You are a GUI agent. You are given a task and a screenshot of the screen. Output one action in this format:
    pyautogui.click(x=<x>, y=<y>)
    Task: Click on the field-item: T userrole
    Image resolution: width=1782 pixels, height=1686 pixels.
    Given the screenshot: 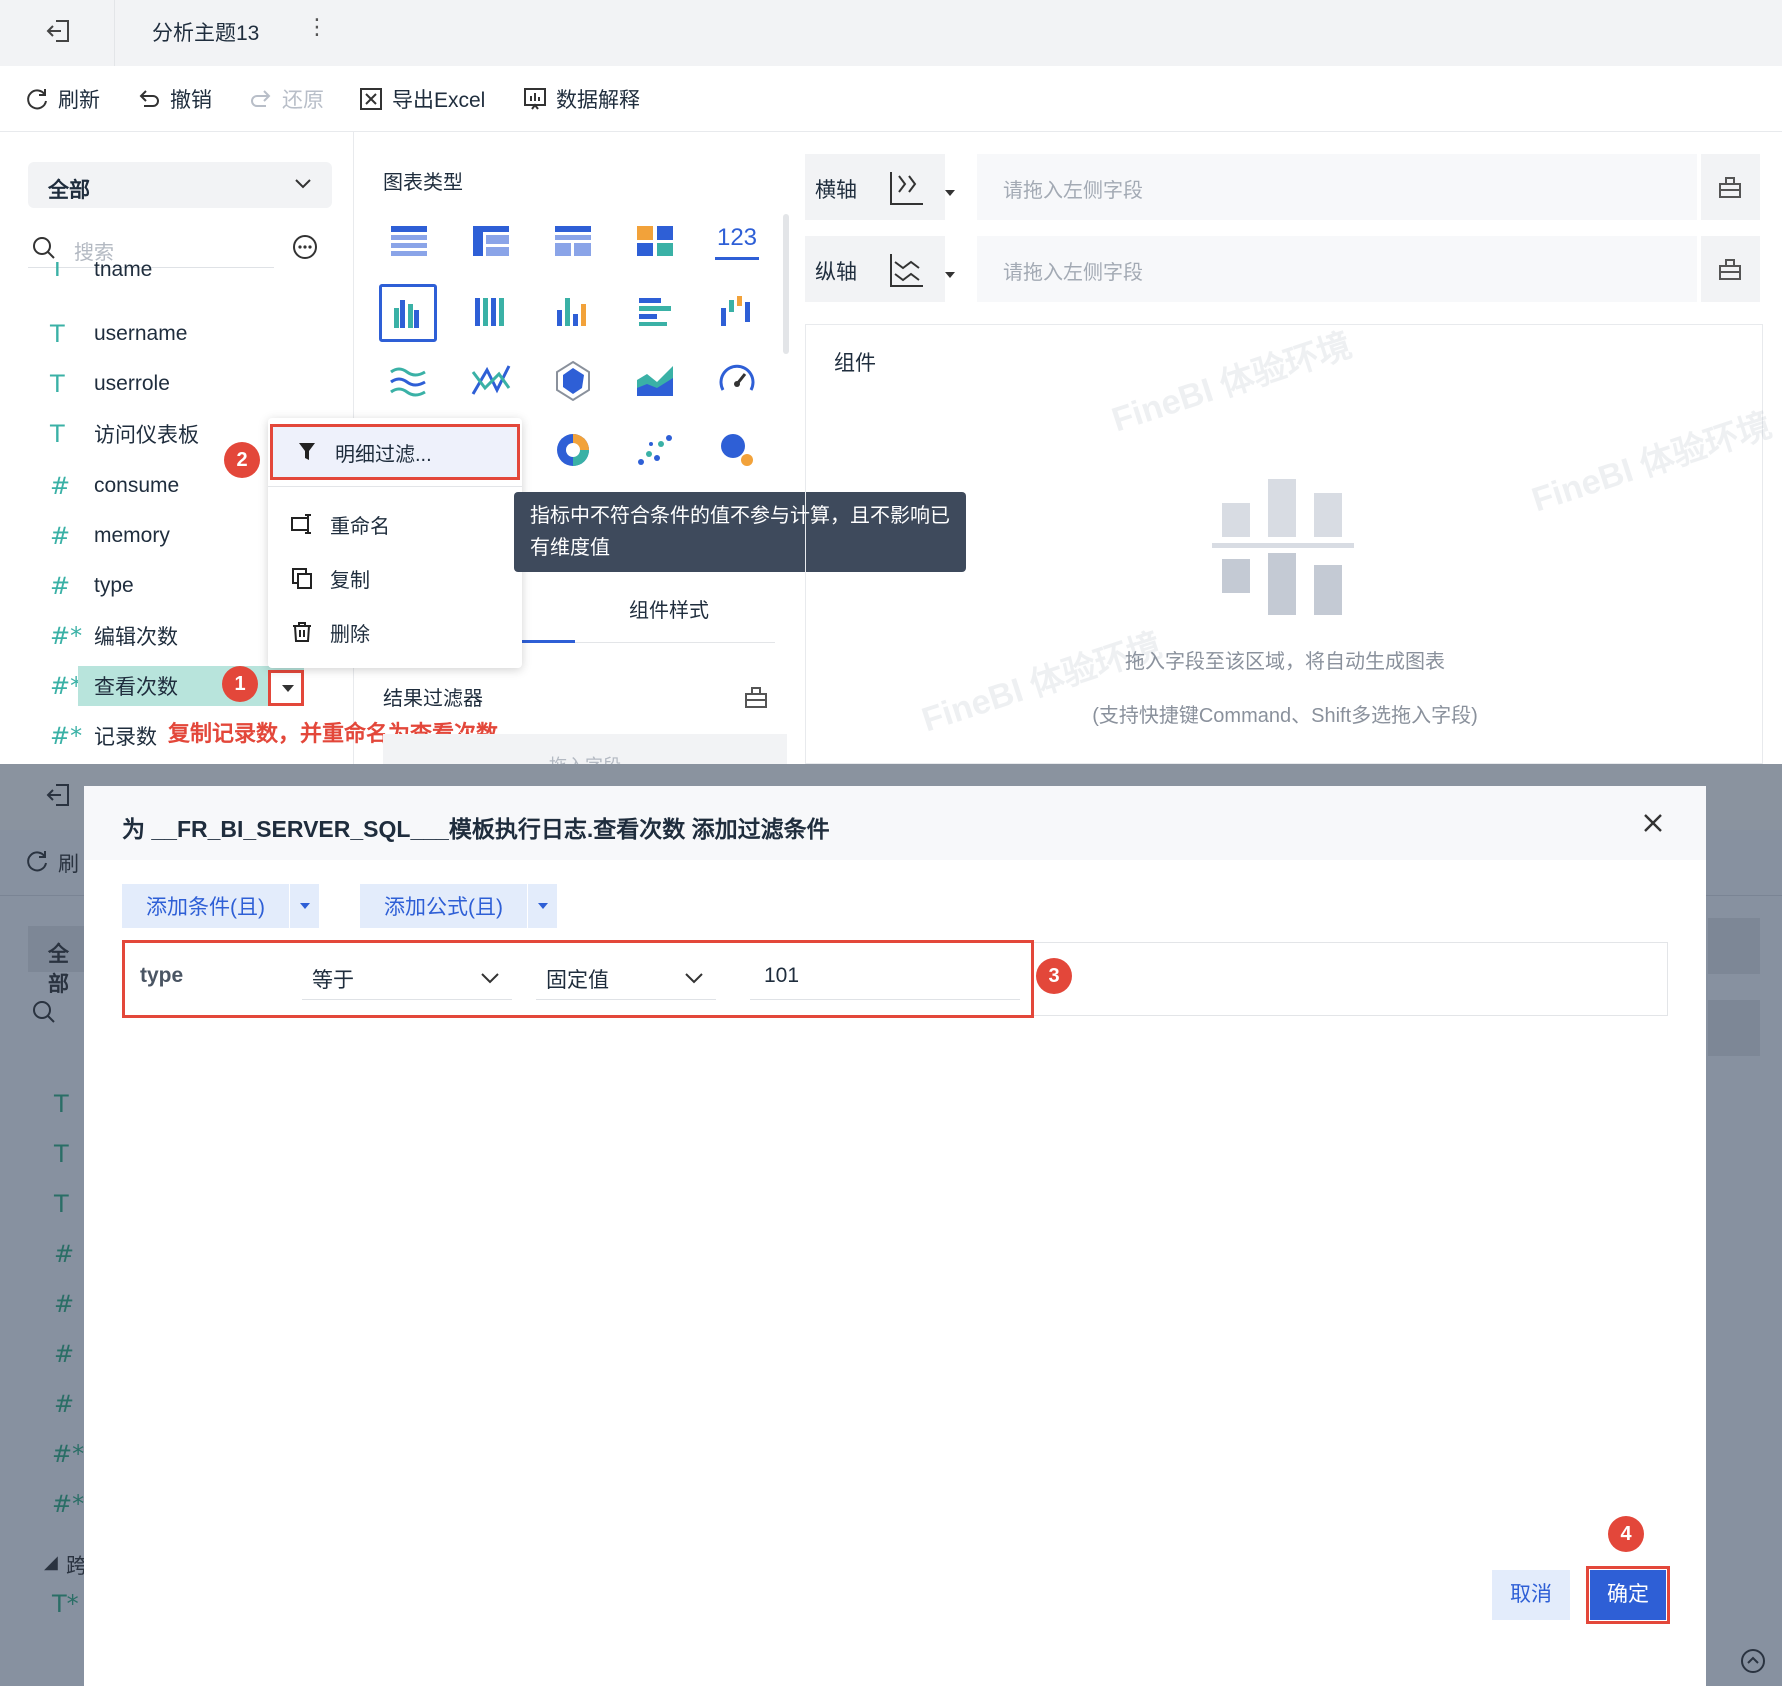 What is the action you would take?
    pyautogui.click(x=110, y=384)
    